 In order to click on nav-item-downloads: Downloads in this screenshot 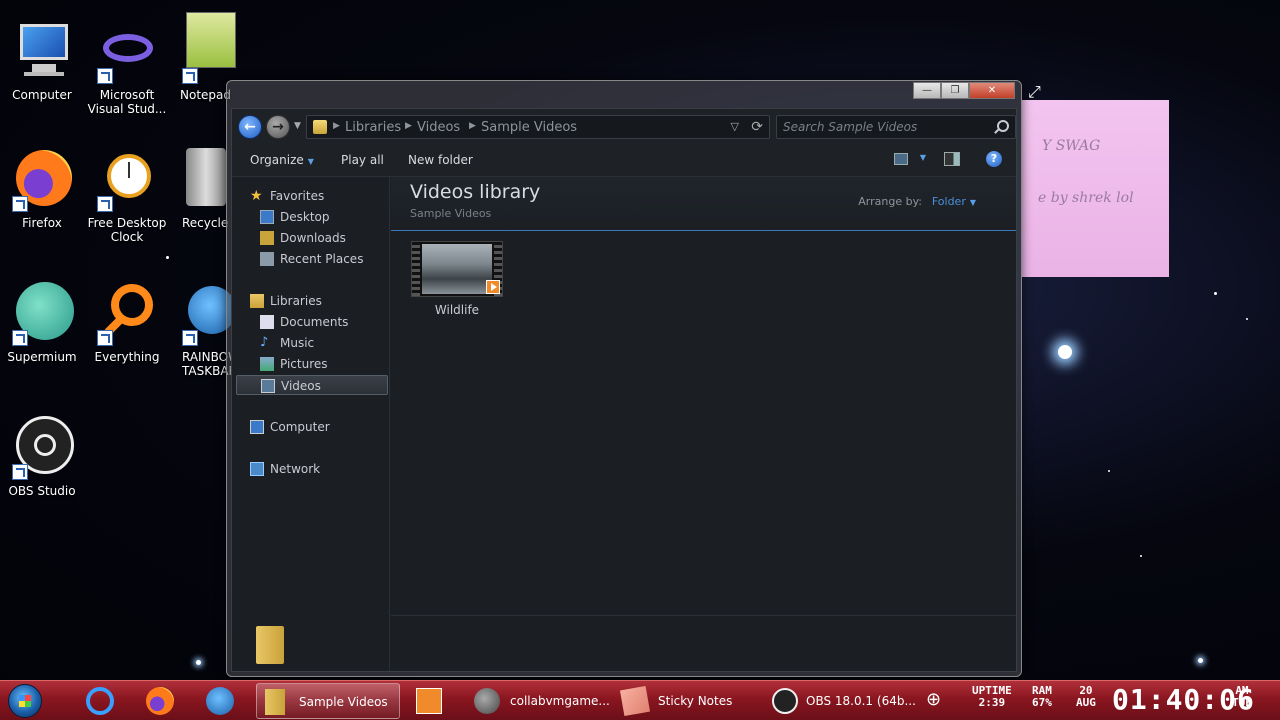, I will do `click(310, 238)`.